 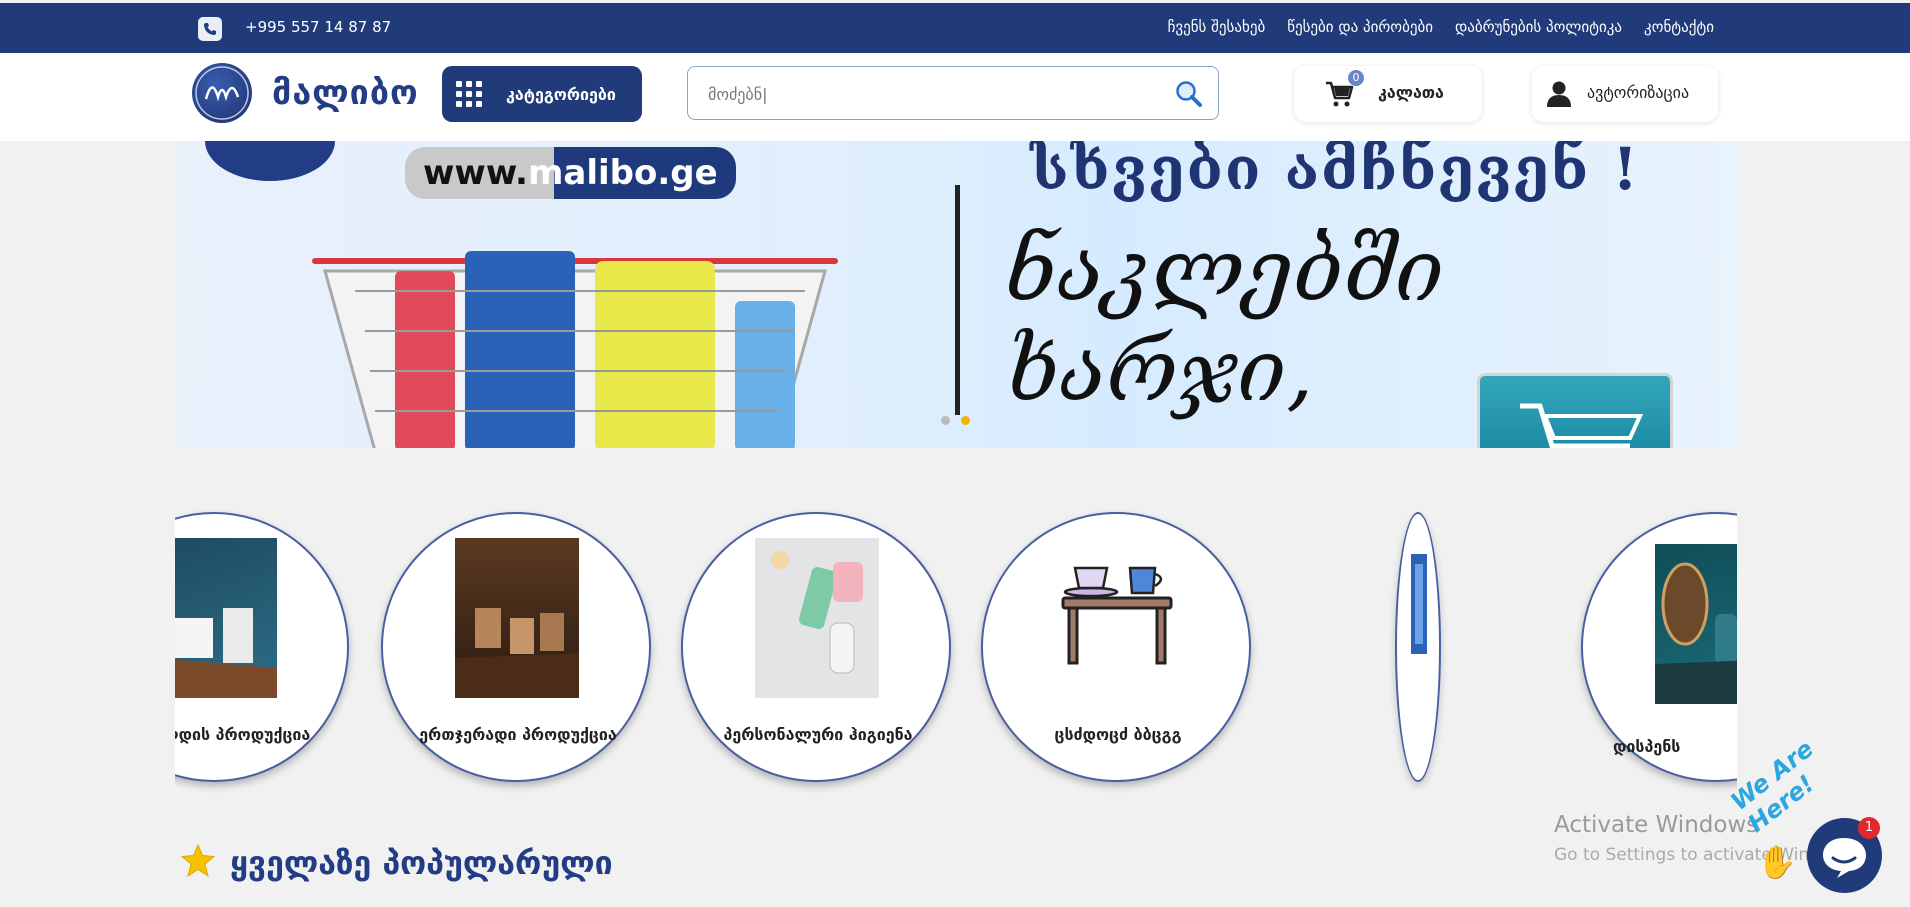 I want to click on search-input, so click(x=928, y=94).